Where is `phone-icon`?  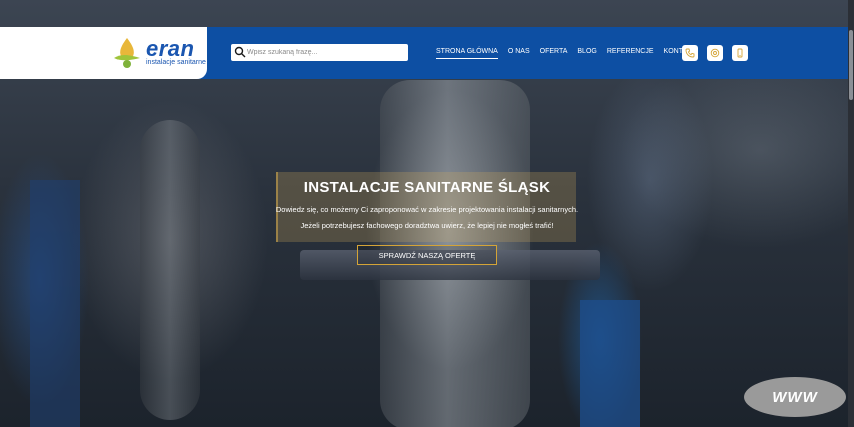
phone-icon is located at coordinates (690, 53).